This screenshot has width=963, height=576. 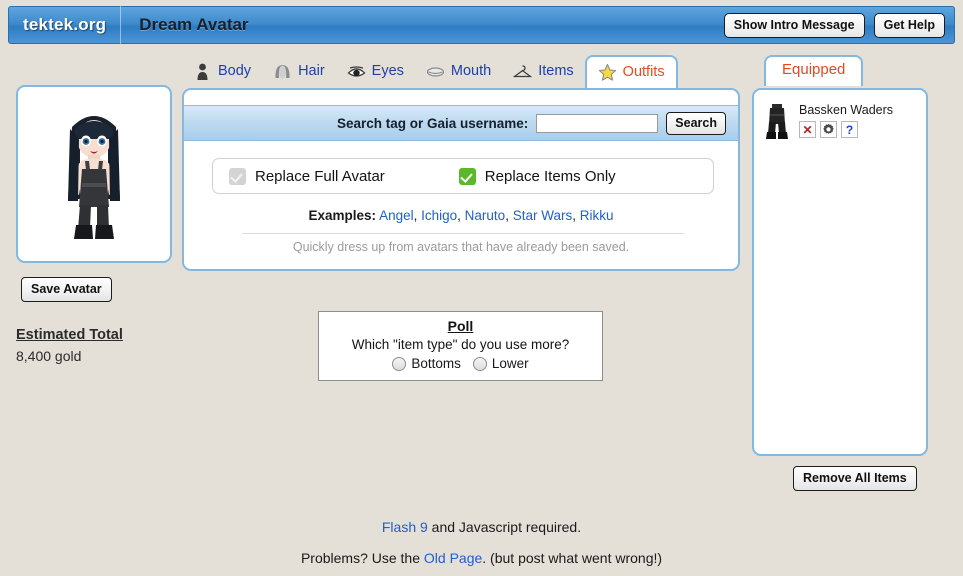 I want to click on tab-mouth: Mouth, so click(x=458, y=72).